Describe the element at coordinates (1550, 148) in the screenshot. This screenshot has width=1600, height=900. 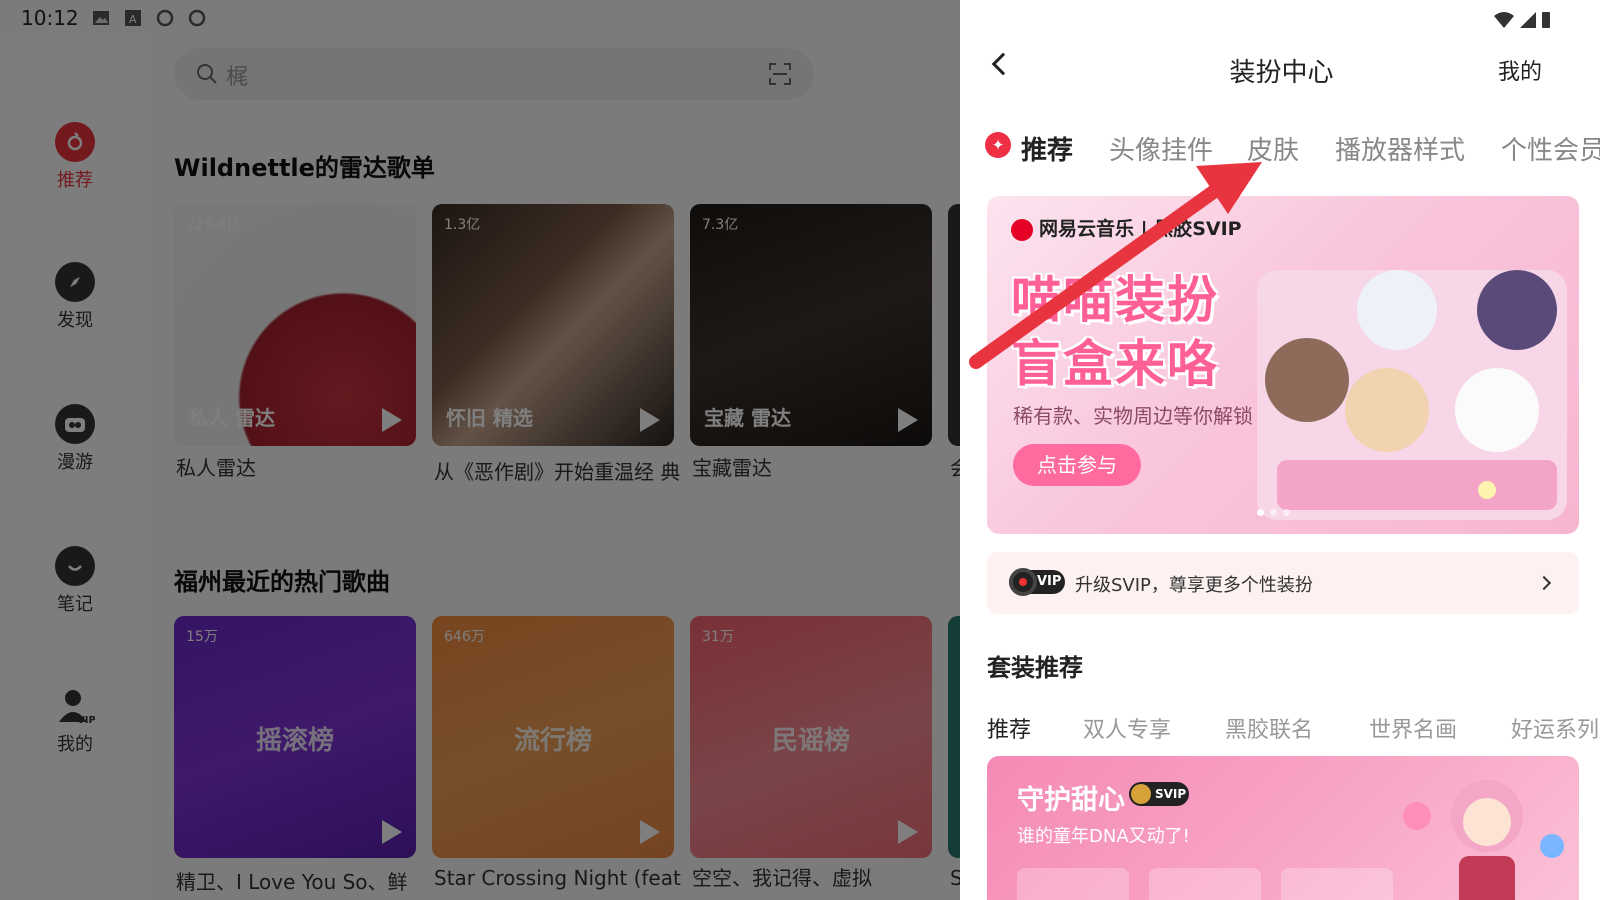
I see `tab-personal-vip: 个性会员` at that location.